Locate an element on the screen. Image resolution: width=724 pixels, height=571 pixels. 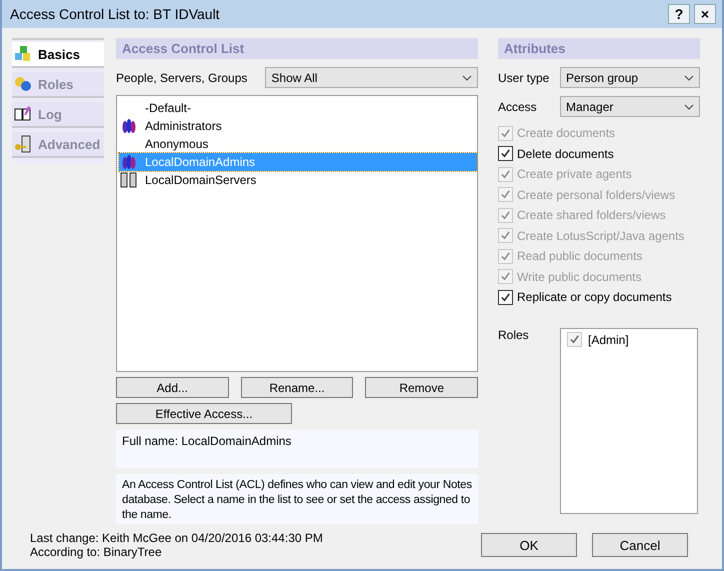
list-item: Anonymous is located at coordinates (298, 144).